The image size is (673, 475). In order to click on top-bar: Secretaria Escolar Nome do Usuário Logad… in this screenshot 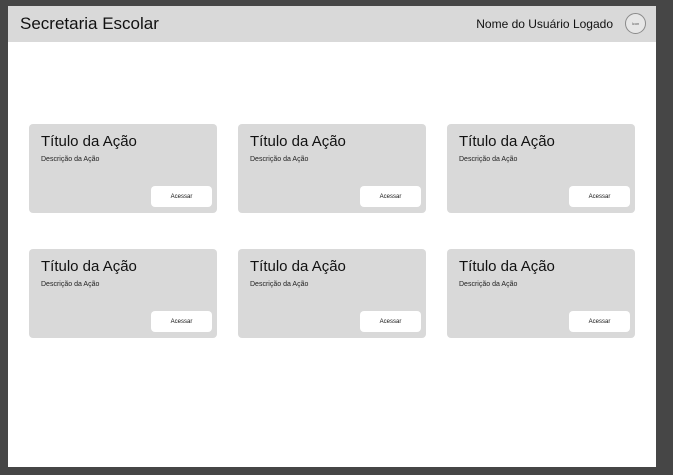, I will do `click(332, 24)`.